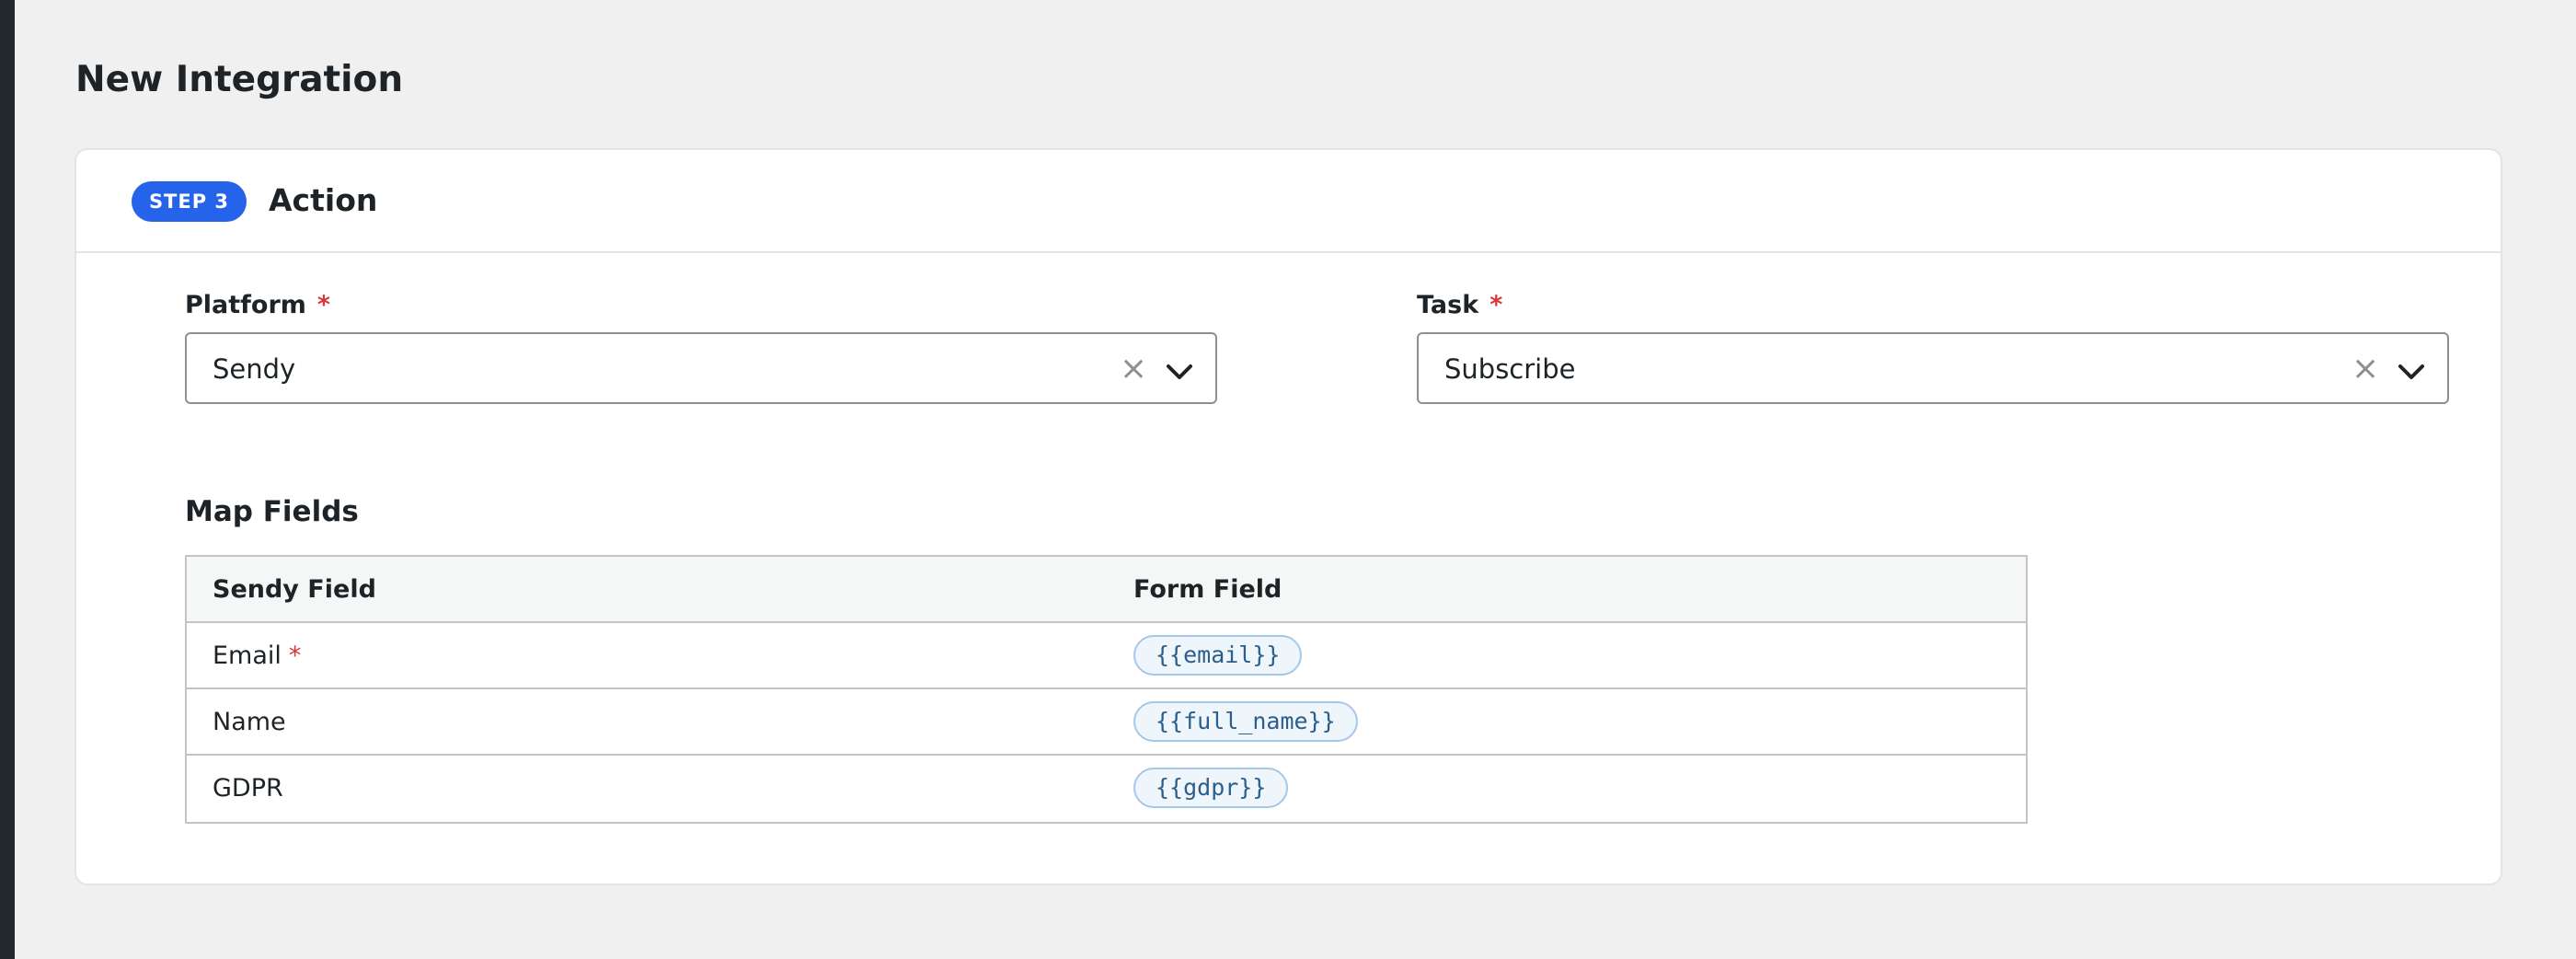 The height and width of the screenshot is (959, 2576). I want to click on task-select: Subscribe ×, so click(1933, 368).